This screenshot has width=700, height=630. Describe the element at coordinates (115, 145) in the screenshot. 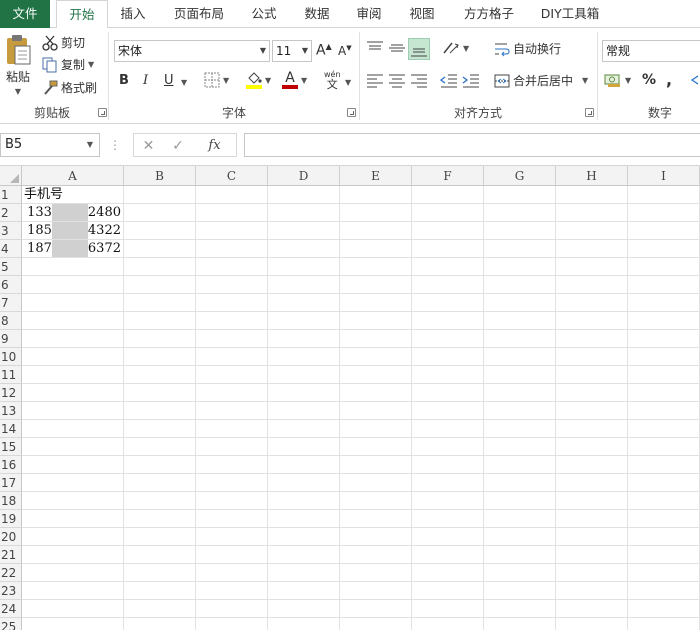

I see `more-options-icon: ⋮` at that location.